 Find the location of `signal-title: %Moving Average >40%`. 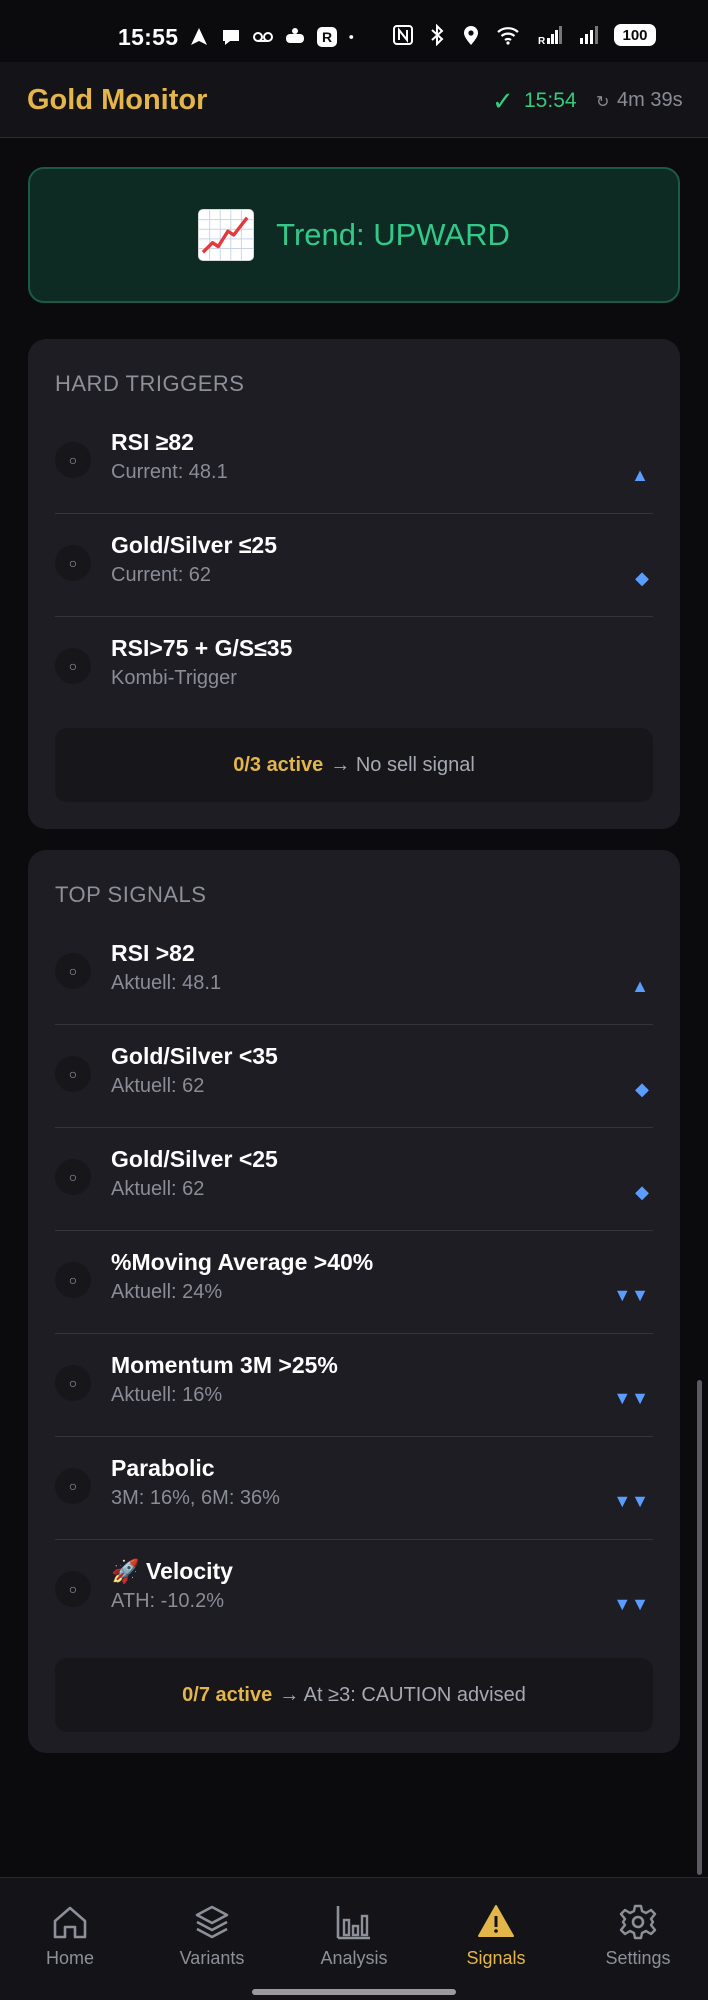

signal-title: %Moving Average >40% is located at coordinates (242, 1262).